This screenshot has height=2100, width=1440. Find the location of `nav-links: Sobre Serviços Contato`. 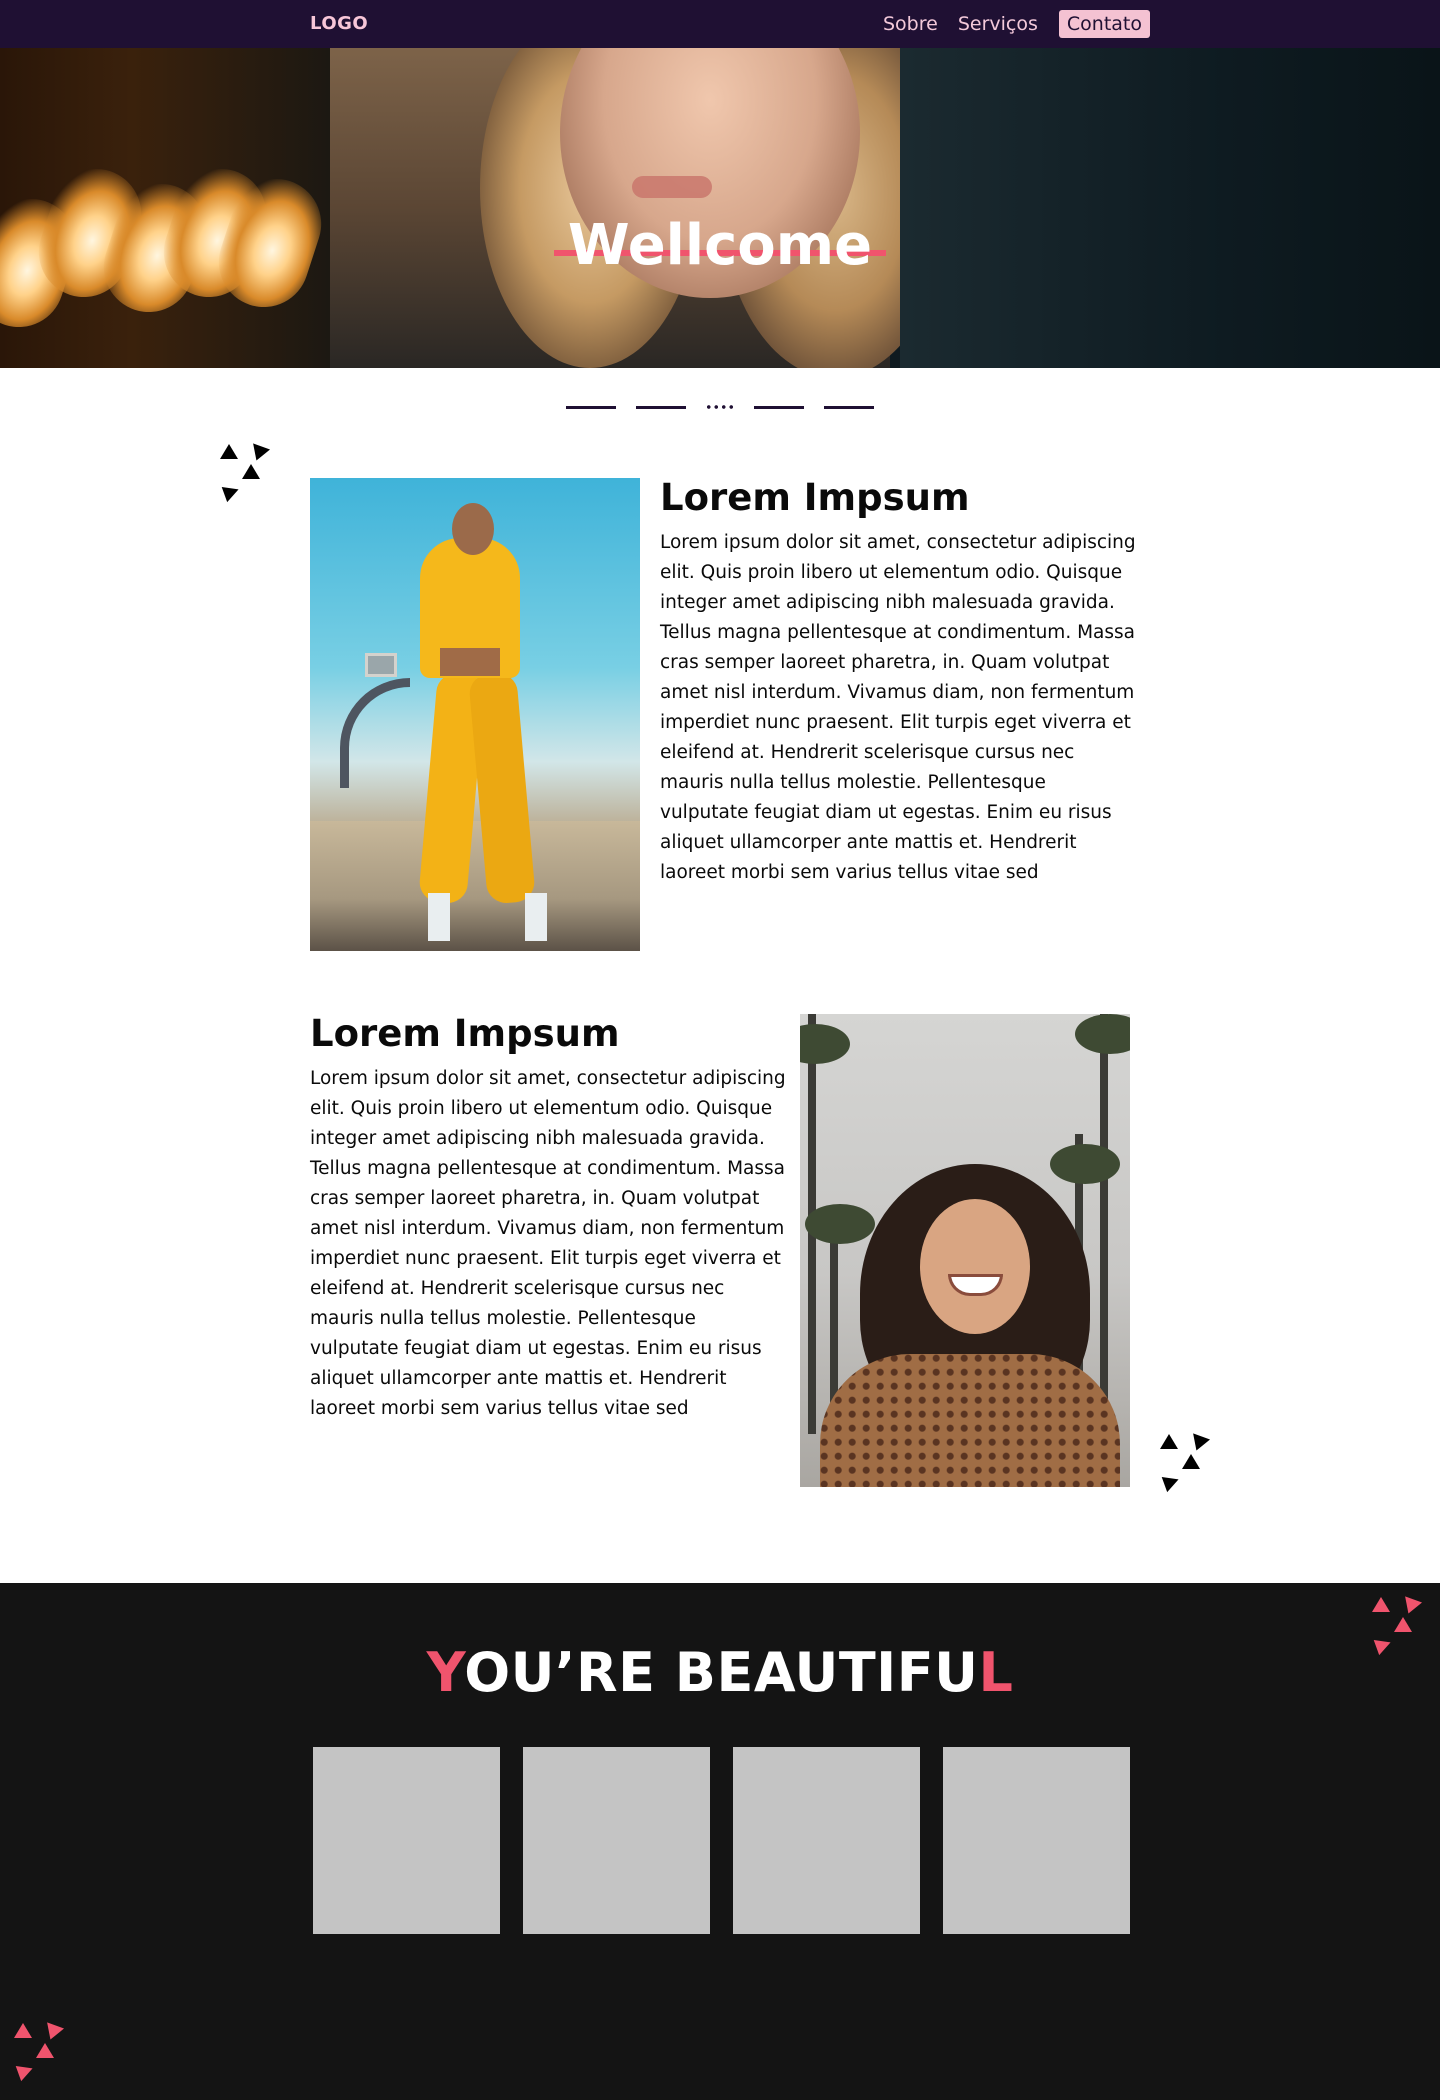

nav-links: Sobre Serviços Contato is located at coordinates (1006, 24).